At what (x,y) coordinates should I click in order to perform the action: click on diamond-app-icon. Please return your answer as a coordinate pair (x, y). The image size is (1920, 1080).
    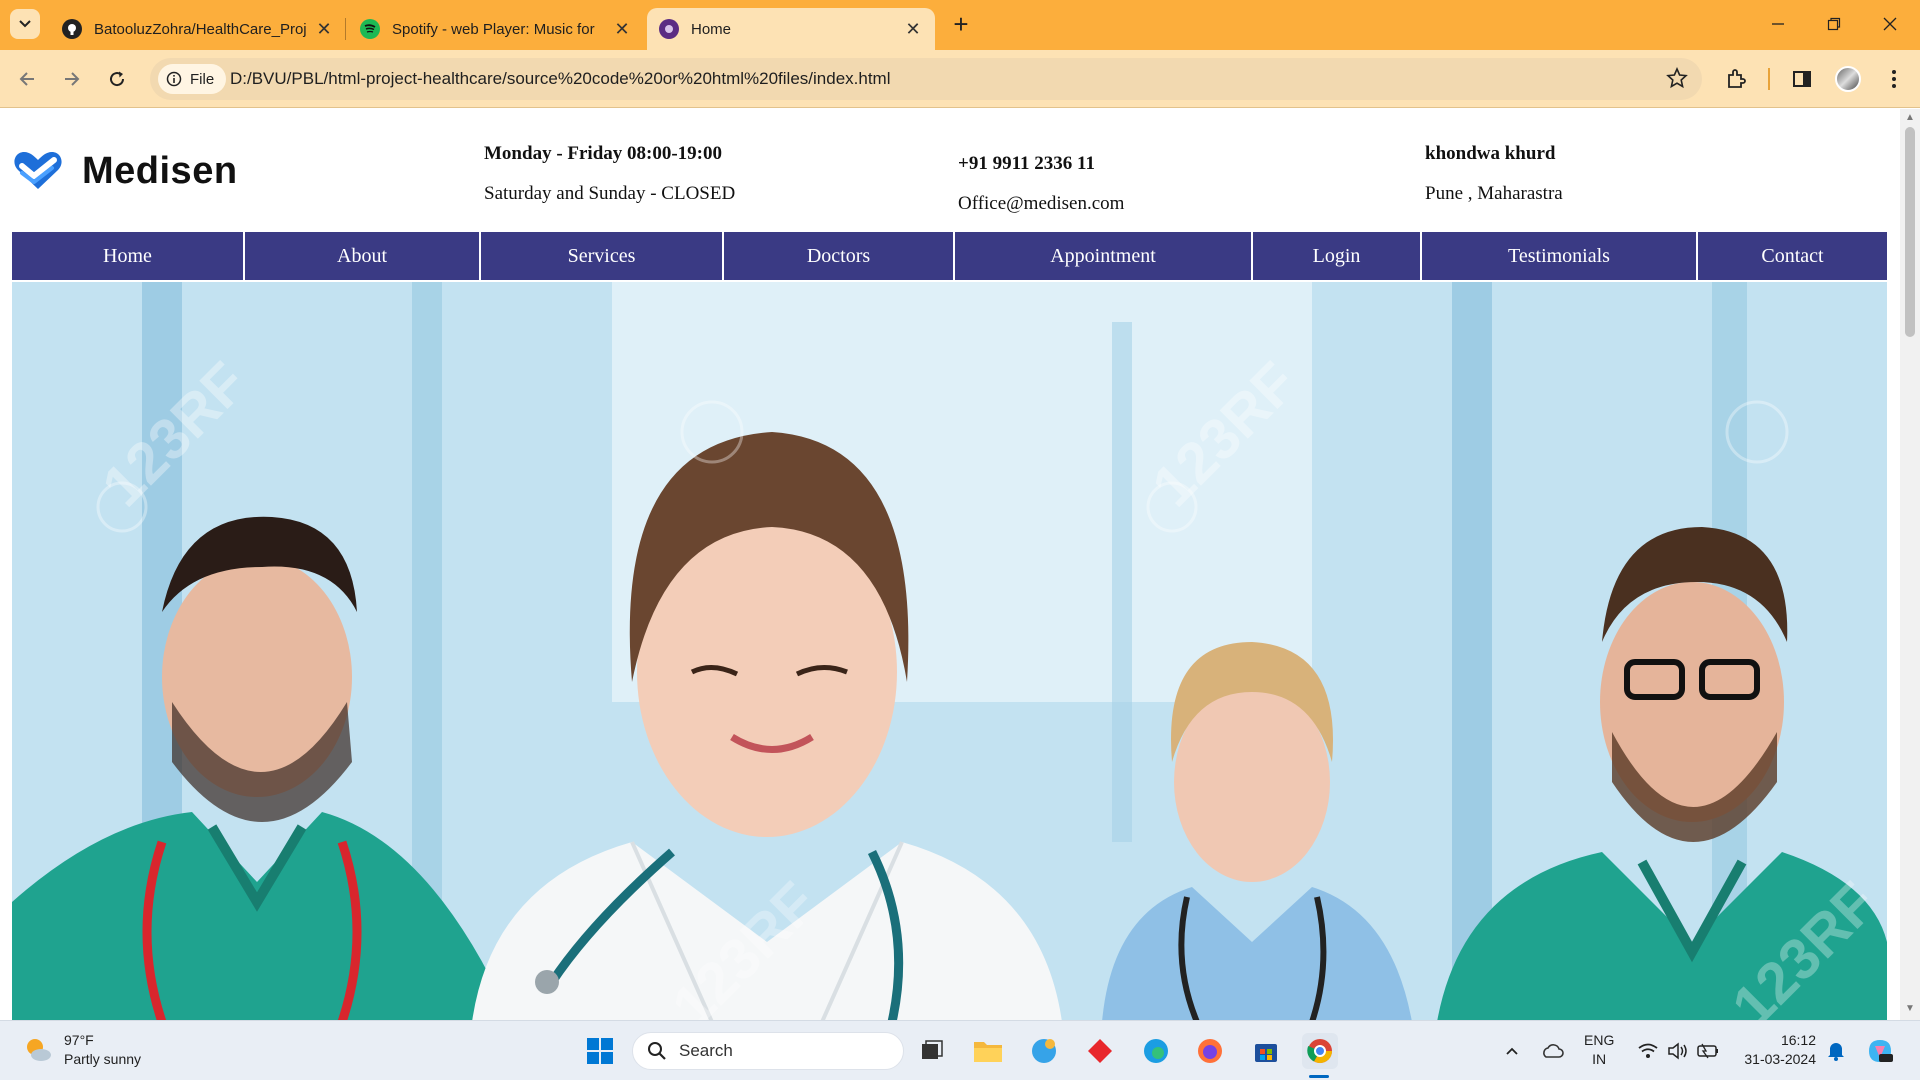
    Looking at the image, I should click on (1100, 1051).